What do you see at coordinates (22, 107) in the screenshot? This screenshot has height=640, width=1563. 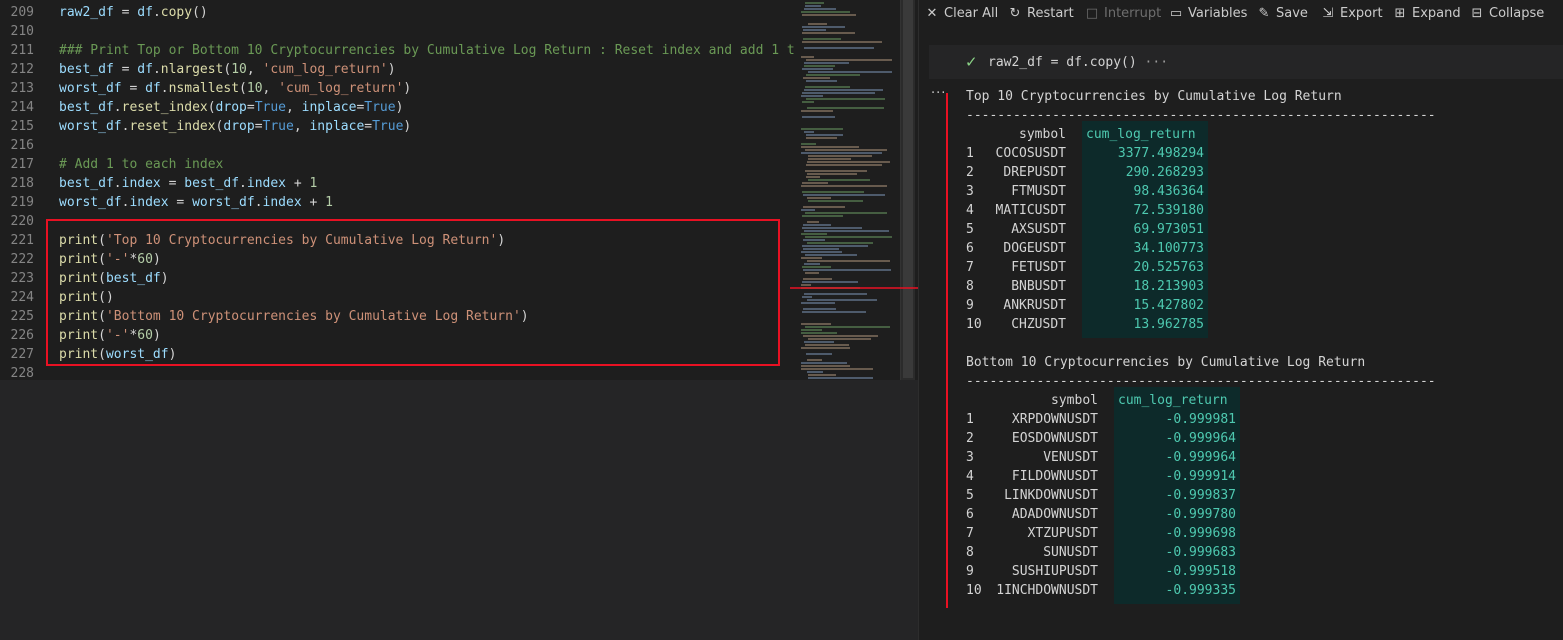 I see `line-number: 214` at bounding box center [22, 107].